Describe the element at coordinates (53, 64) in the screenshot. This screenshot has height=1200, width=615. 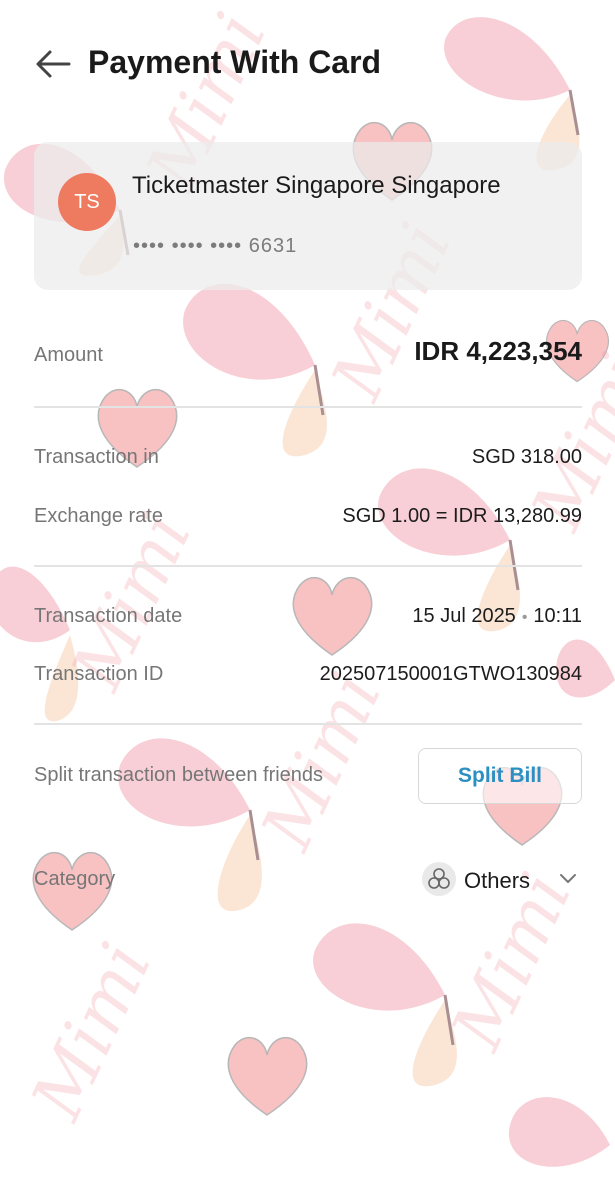
I see `arrow-left-icon` at that location.